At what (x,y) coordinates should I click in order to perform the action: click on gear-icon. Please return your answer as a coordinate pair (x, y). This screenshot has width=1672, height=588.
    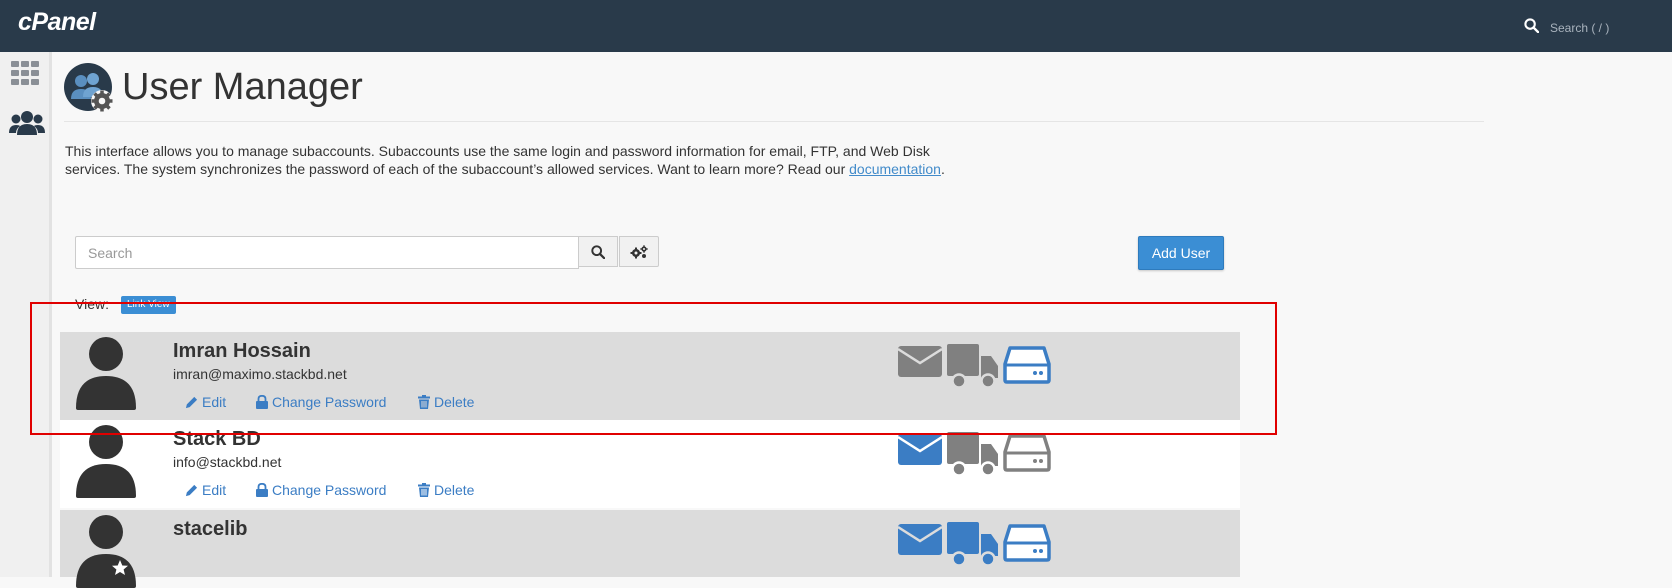
    Looking at the image, I should click on (102, 101).